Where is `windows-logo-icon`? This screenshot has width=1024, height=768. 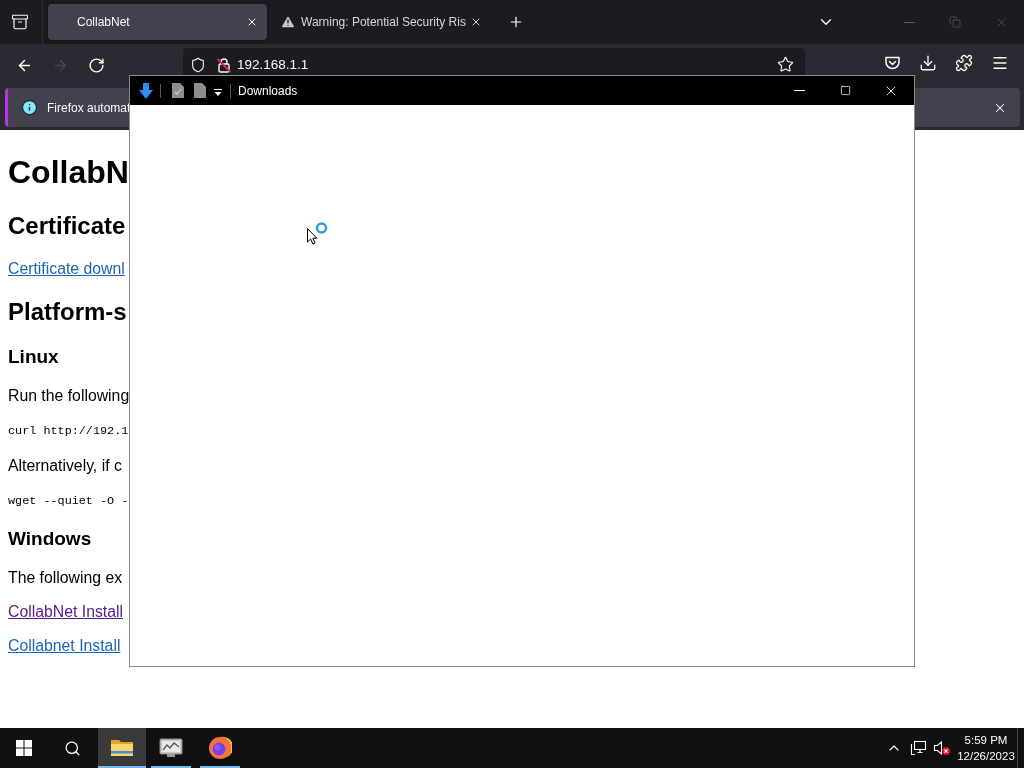
windows-logo-icon is located at coordinates (24, 748).